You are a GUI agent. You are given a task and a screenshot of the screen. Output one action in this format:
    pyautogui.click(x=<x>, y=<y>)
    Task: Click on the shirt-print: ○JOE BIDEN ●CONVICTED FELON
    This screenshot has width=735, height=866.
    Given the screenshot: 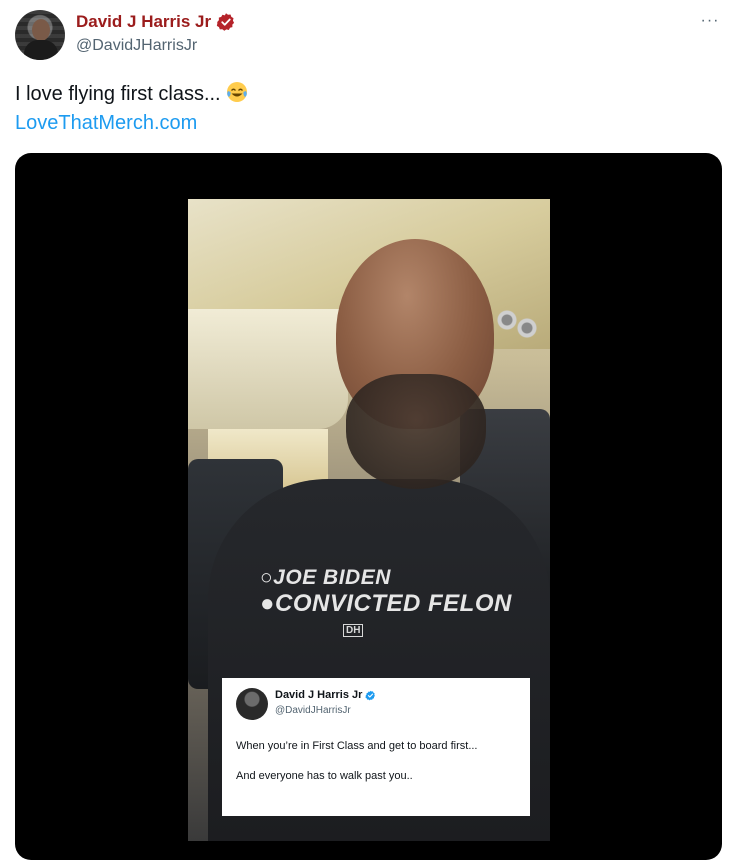 What is the action you would take?
    pyautogui.click(x=386, y=591)
    